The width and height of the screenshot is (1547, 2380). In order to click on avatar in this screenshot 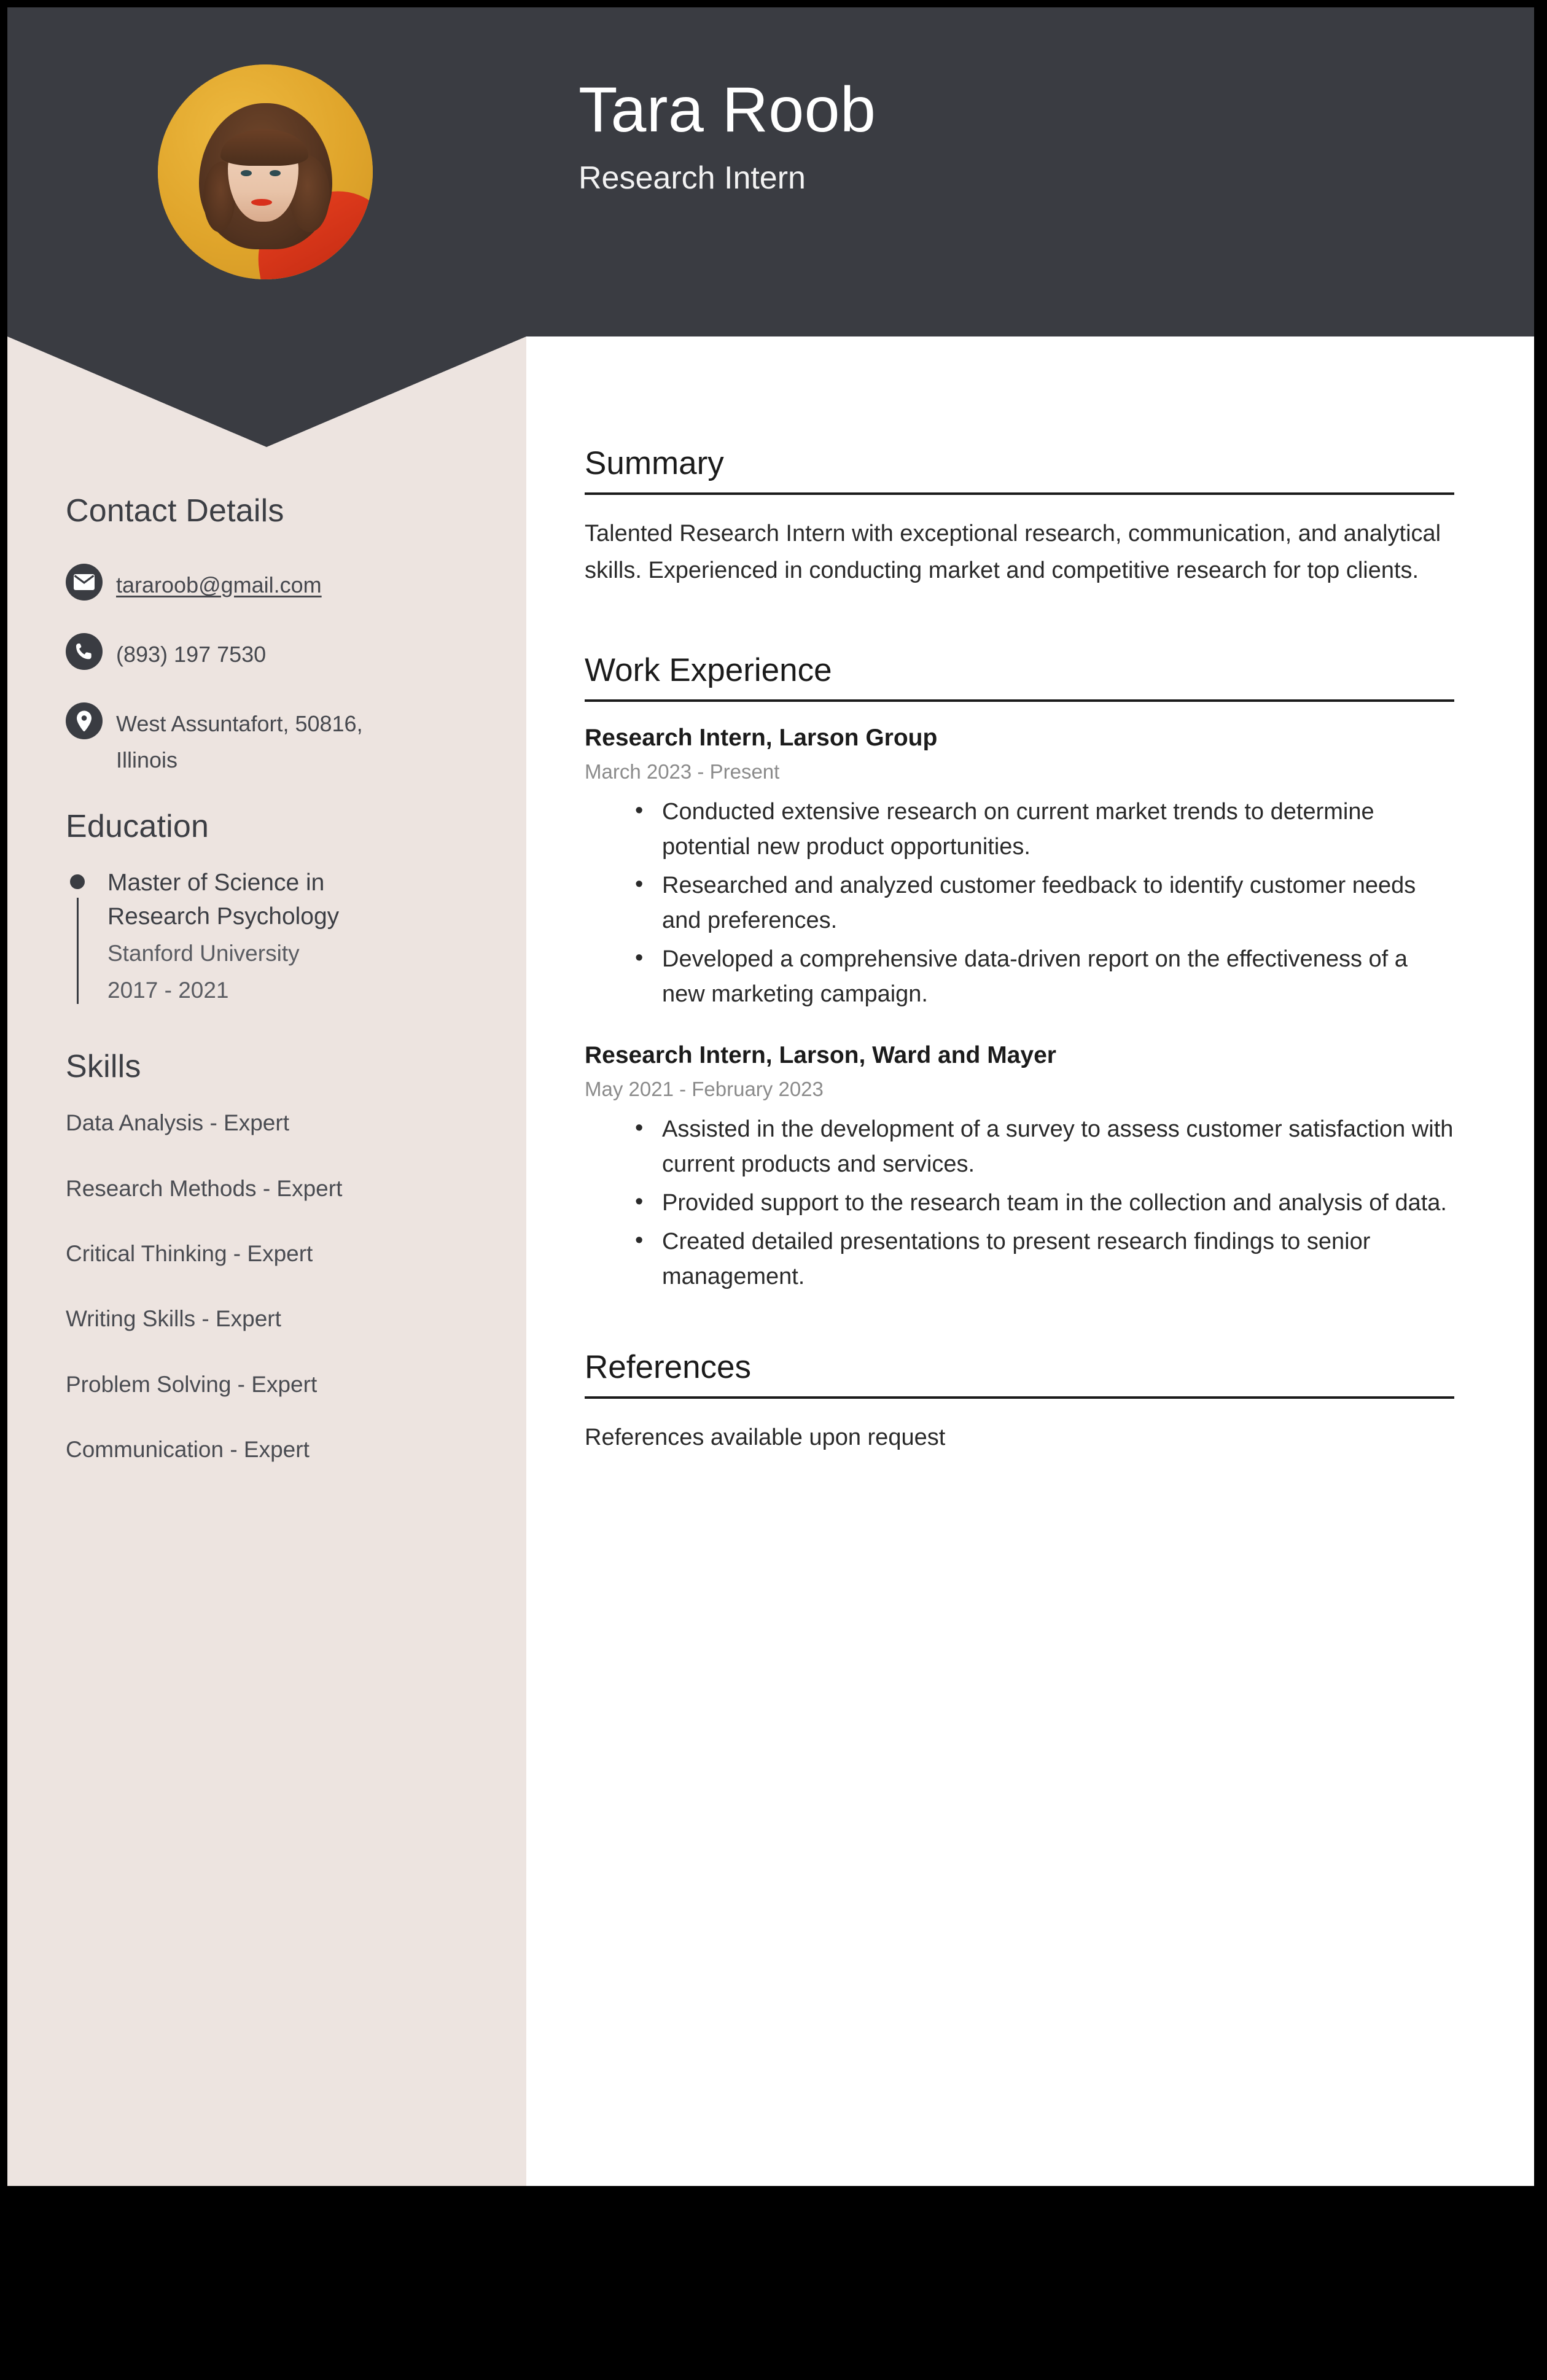, I will do `click(265, 171)`.